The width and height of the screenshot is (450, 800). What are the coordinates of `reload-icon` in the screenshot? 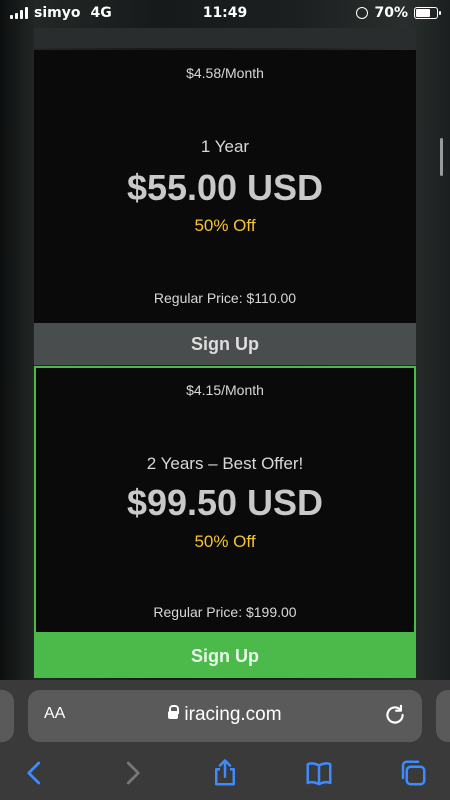 It's located at (395, 715).